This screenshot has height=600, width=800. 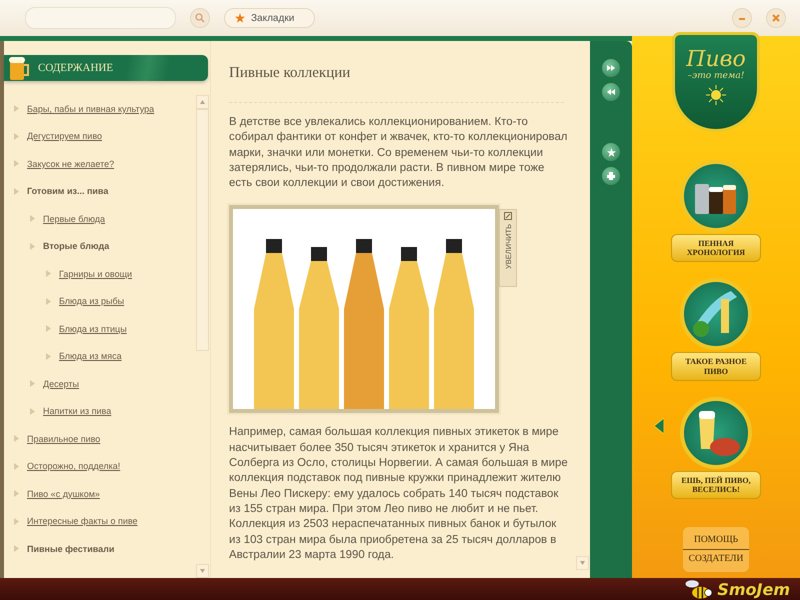 I want to click on brand-logo: SmoJem, so click(x=753, y=589).